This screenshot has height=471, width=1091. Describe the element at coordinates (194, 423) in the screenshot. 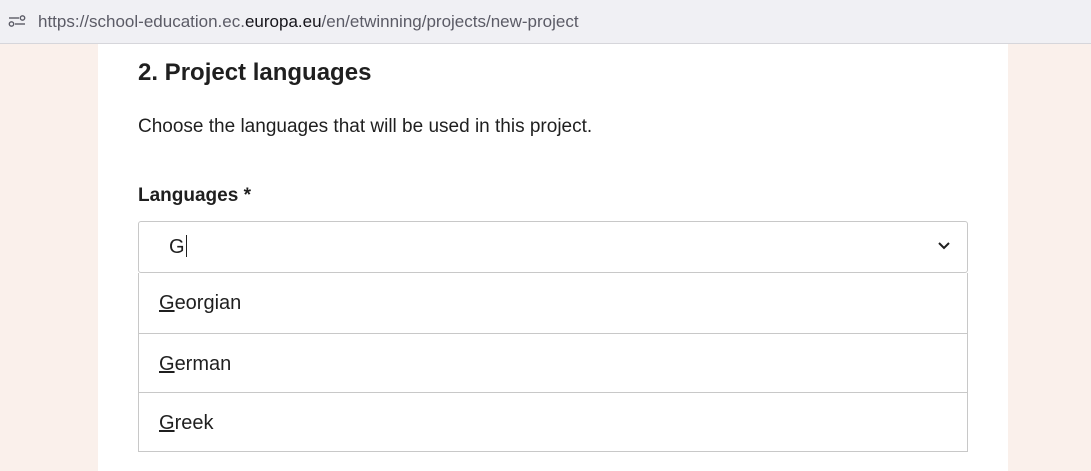

I see `option-rest: reek` at that location.